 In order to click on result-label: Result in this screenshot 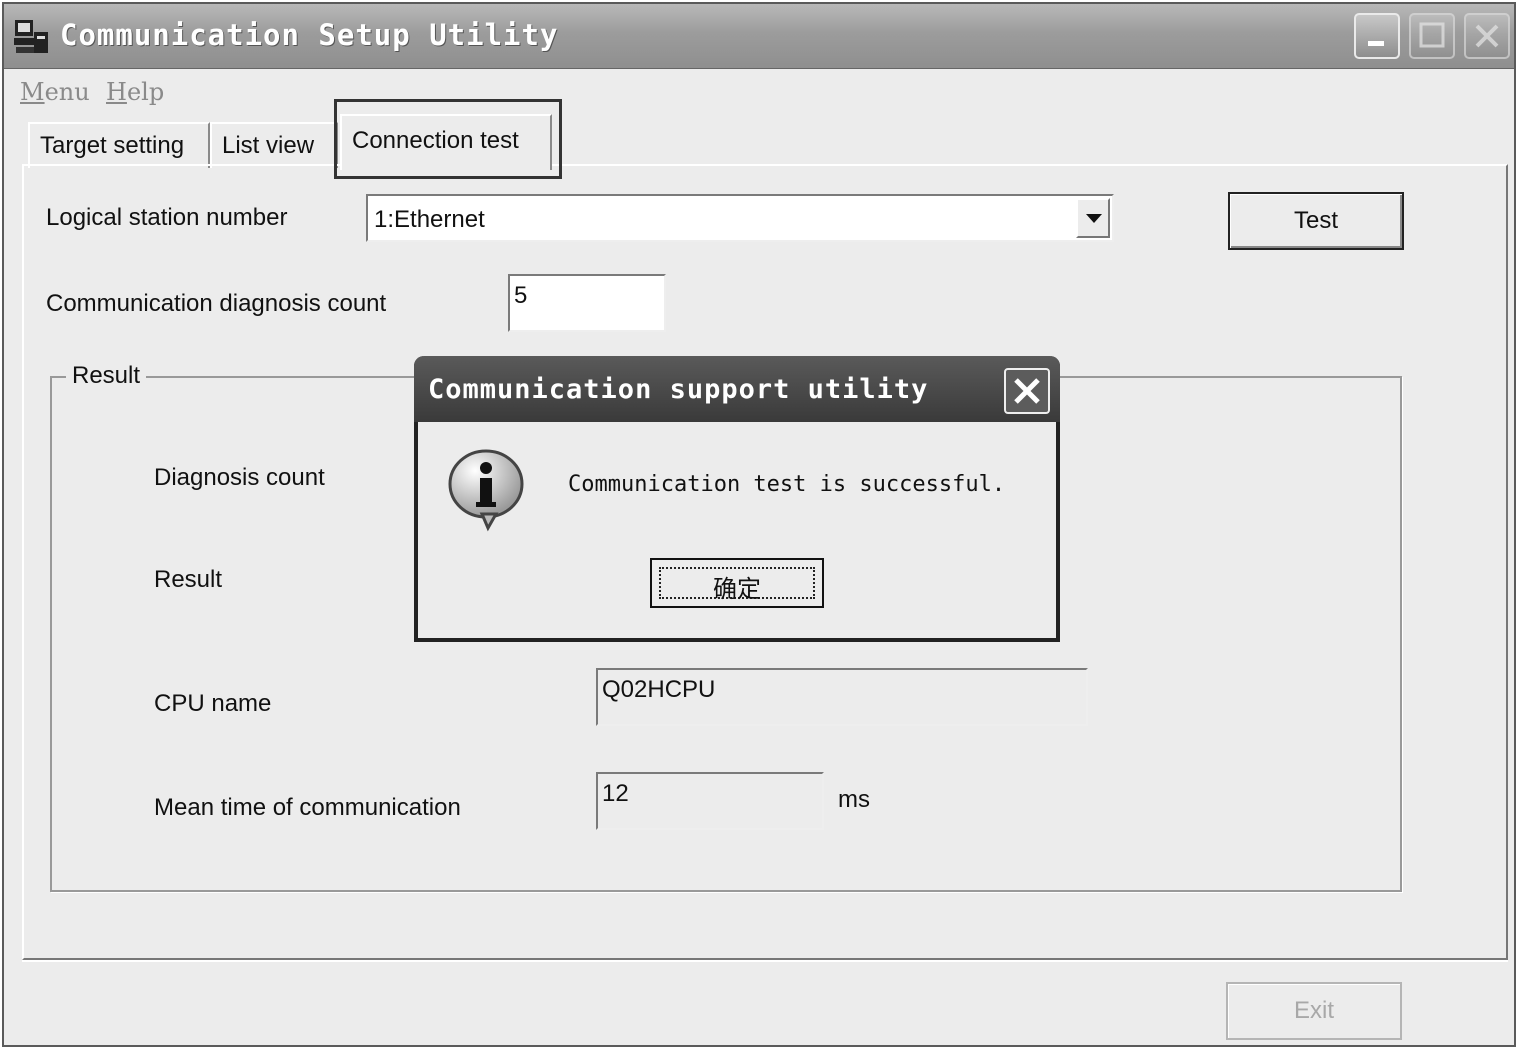, I will do `click(188, 579)`.